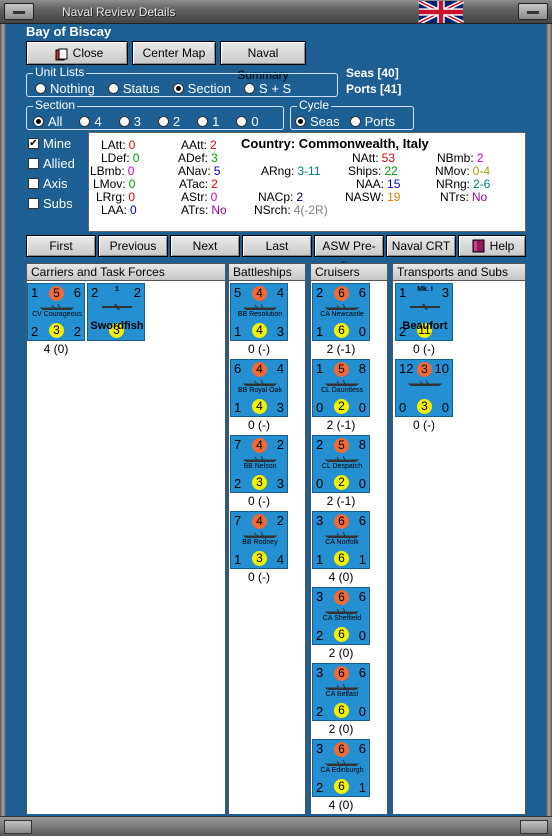 Image resolution: width=552 pixels, height=836 pixels. I want to click on last-button: Last, so click(277, 246).